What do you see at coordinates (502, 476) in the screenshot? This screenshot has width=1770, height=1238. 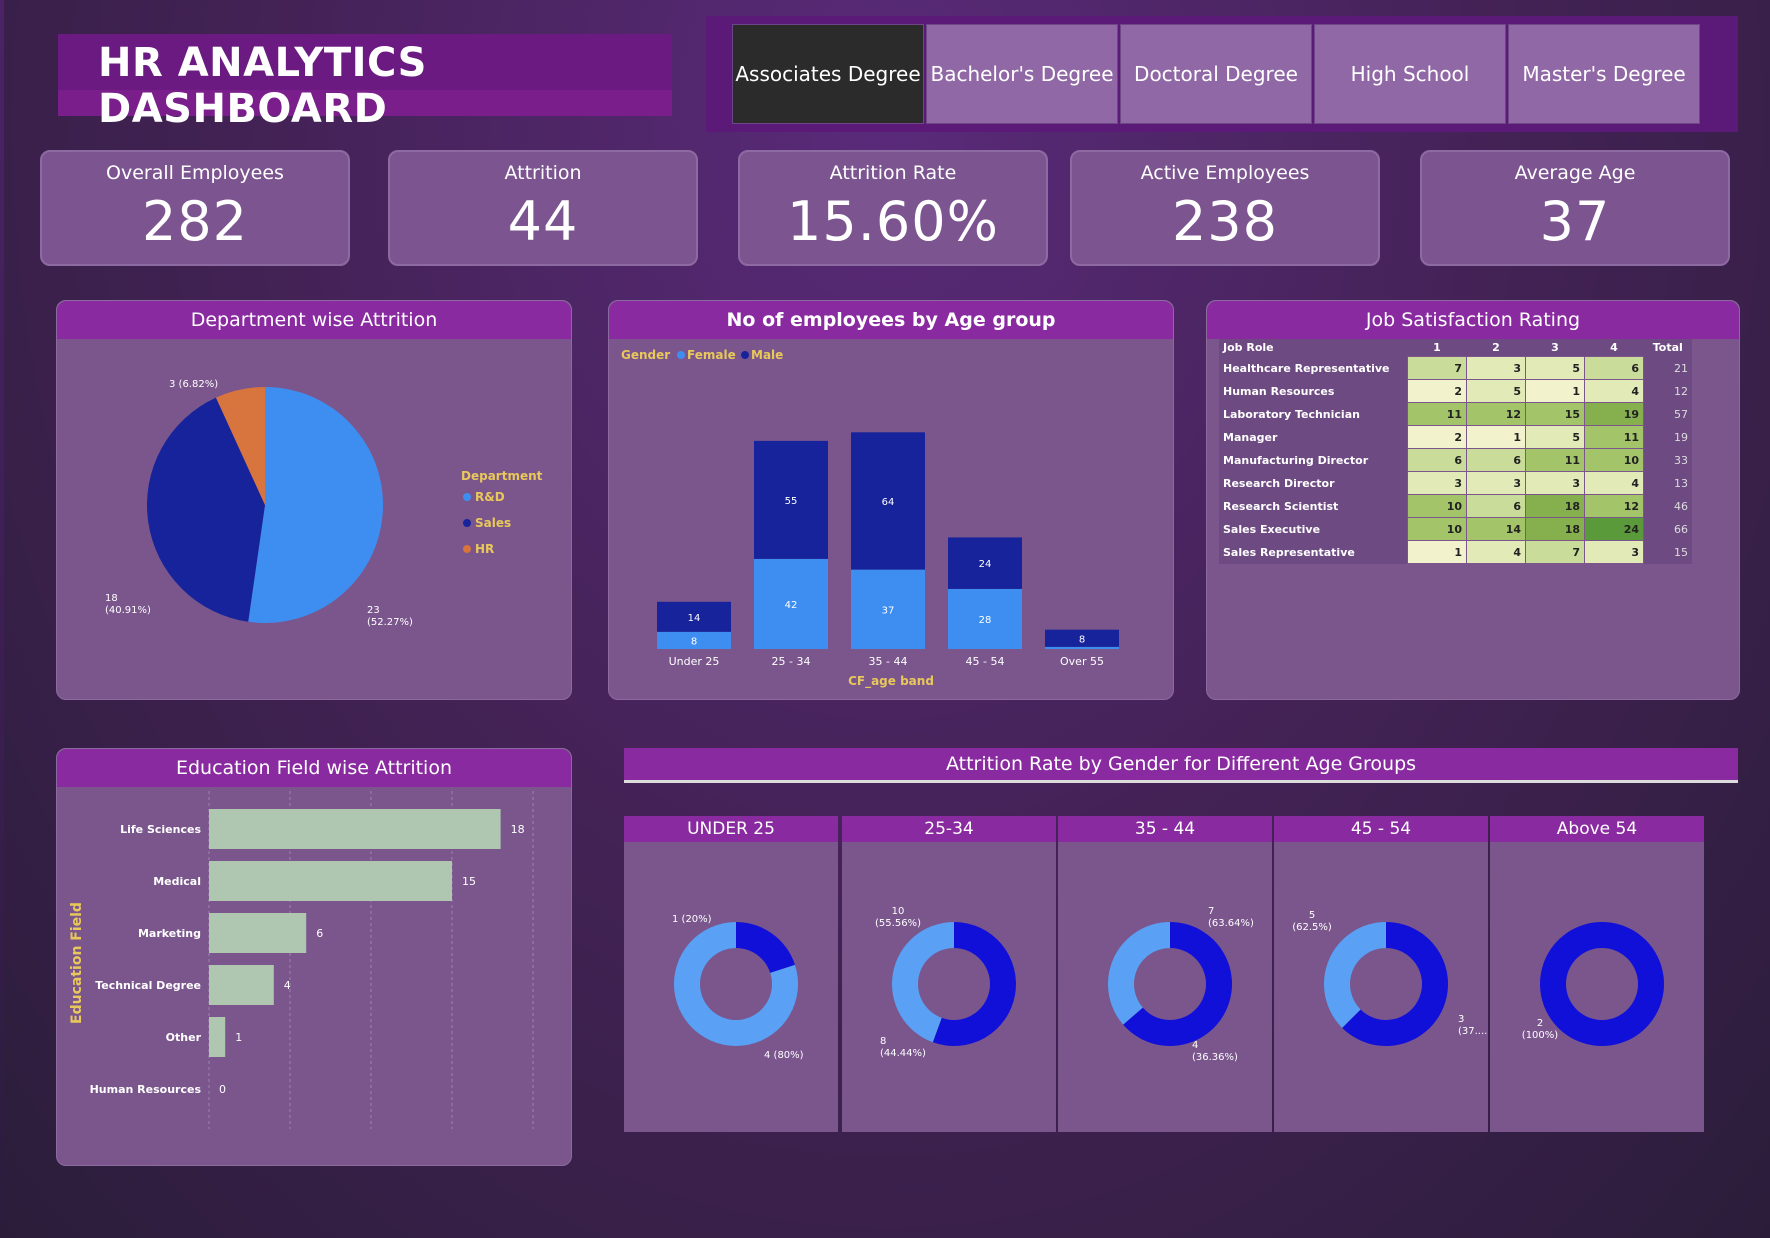 I see `legend-title: Department` at bounding box center [502, 476].